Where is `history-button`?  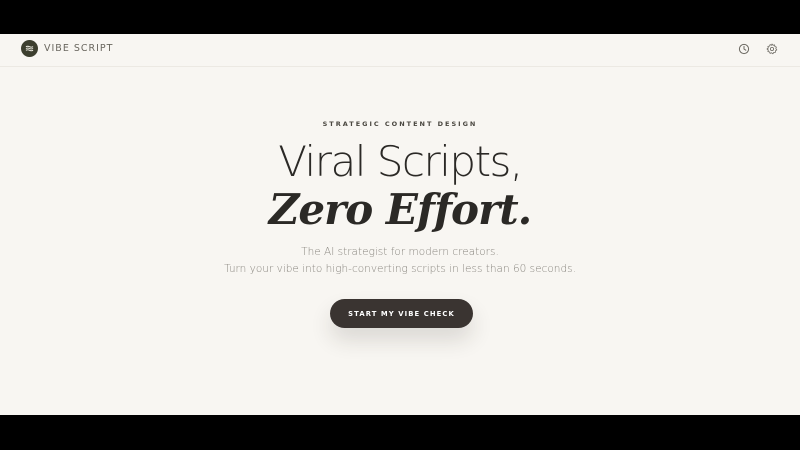 history-button is located at coordinates (744, 49).